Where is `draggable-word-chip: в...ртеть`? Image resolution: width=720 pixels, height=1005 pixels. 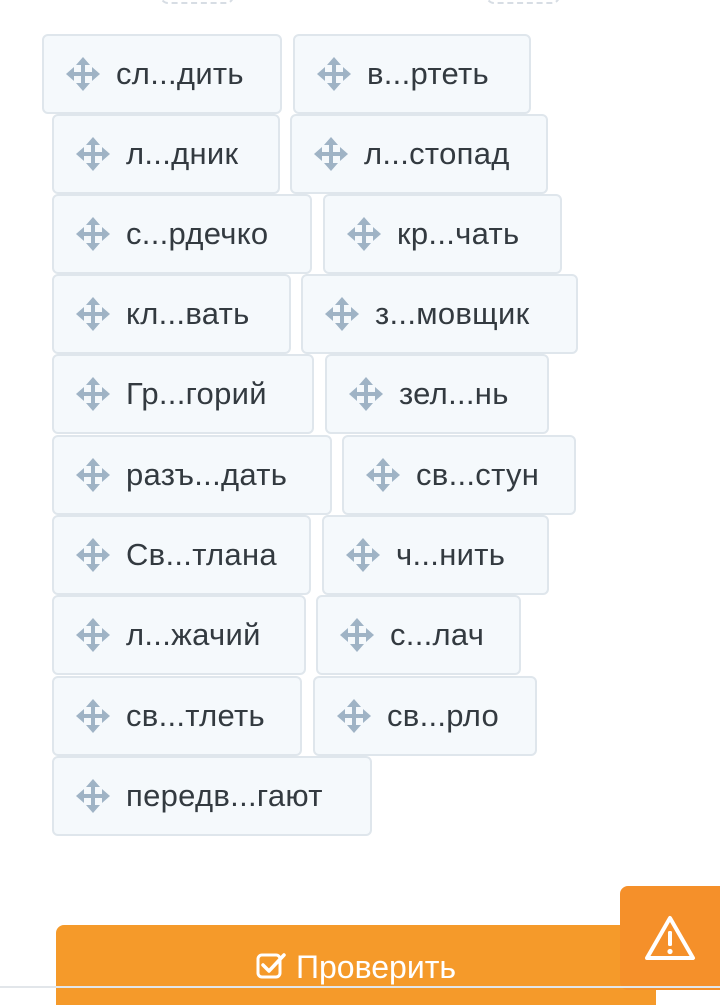 draggable-word-chip: в...ртеть is located at coordinates (412, 74).